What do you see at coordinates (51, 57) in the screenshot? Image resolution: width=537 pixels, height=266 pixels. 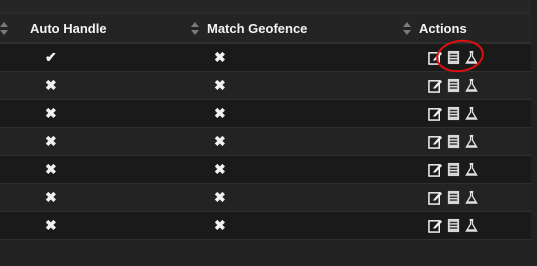 I see `check-icon: ✔` at bounding box center [51, 57].